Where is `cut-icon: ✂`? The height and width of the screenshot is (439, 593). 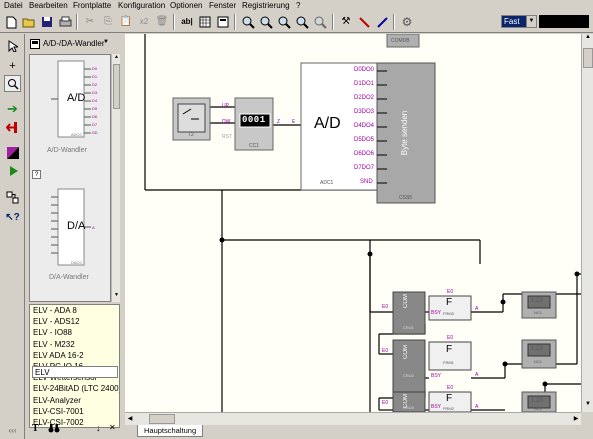 cut-icon: ✂ is located at coordinates (90, 22).